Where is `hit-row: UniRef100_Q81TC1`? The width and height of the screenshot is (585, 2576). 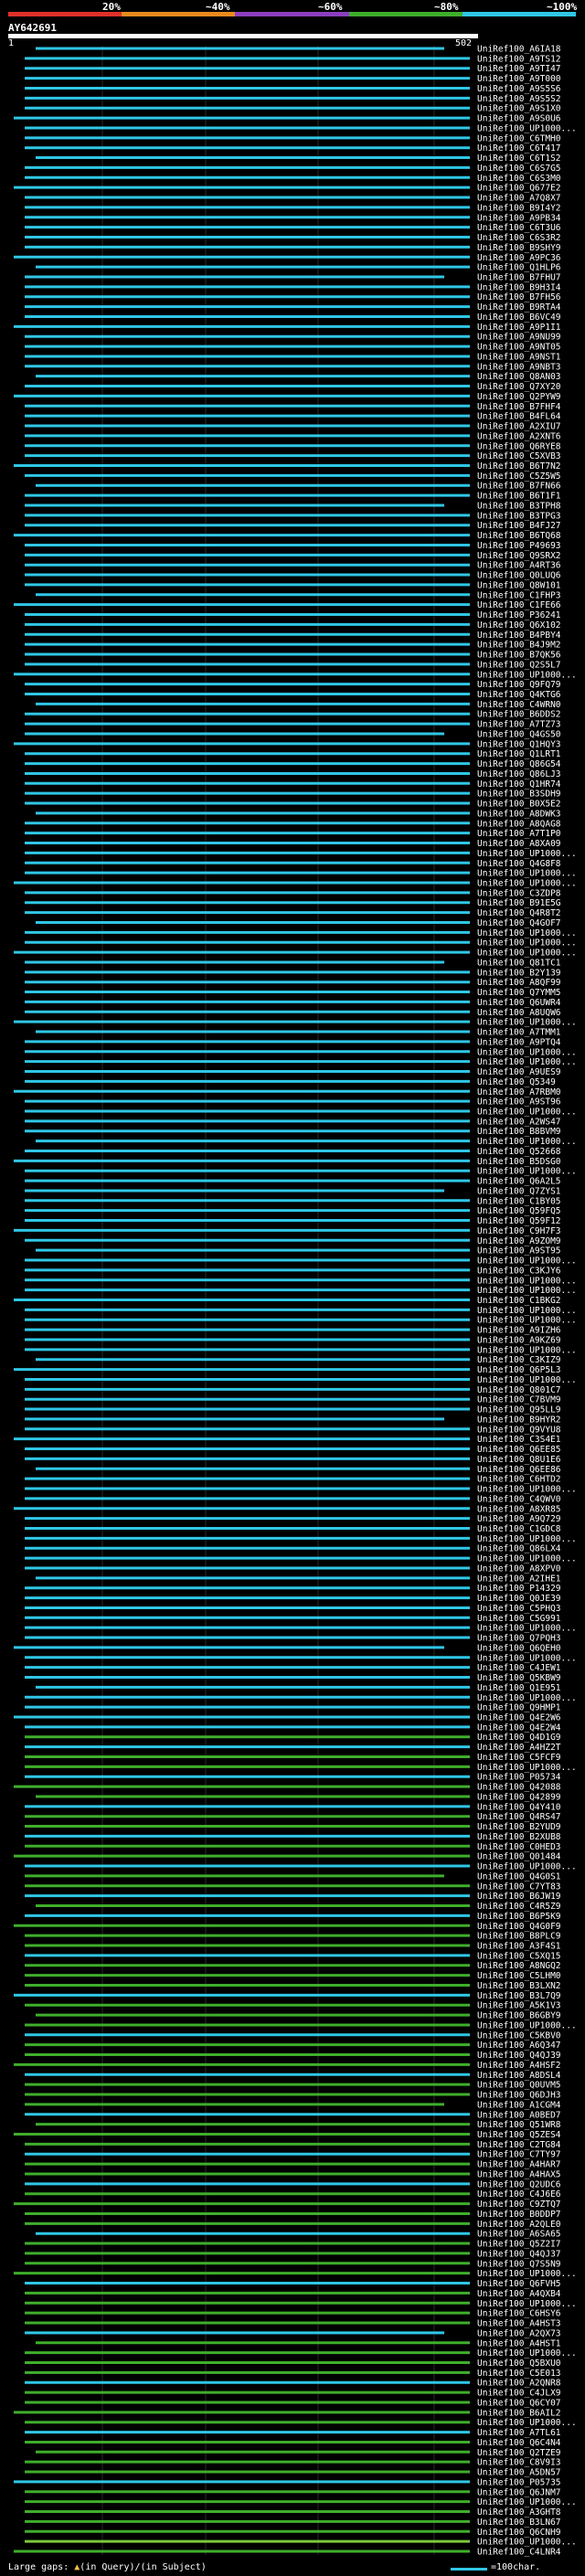
hit-row: UniRef100_Q81TC1 is located at coordinates (293, 963).